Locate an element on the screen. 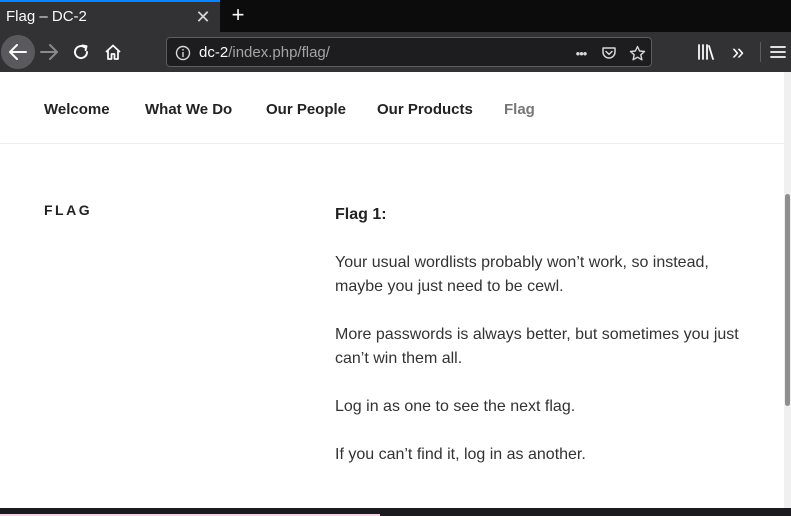  tab-title: Flag – DC-2 is located at coordinates (46, 16).